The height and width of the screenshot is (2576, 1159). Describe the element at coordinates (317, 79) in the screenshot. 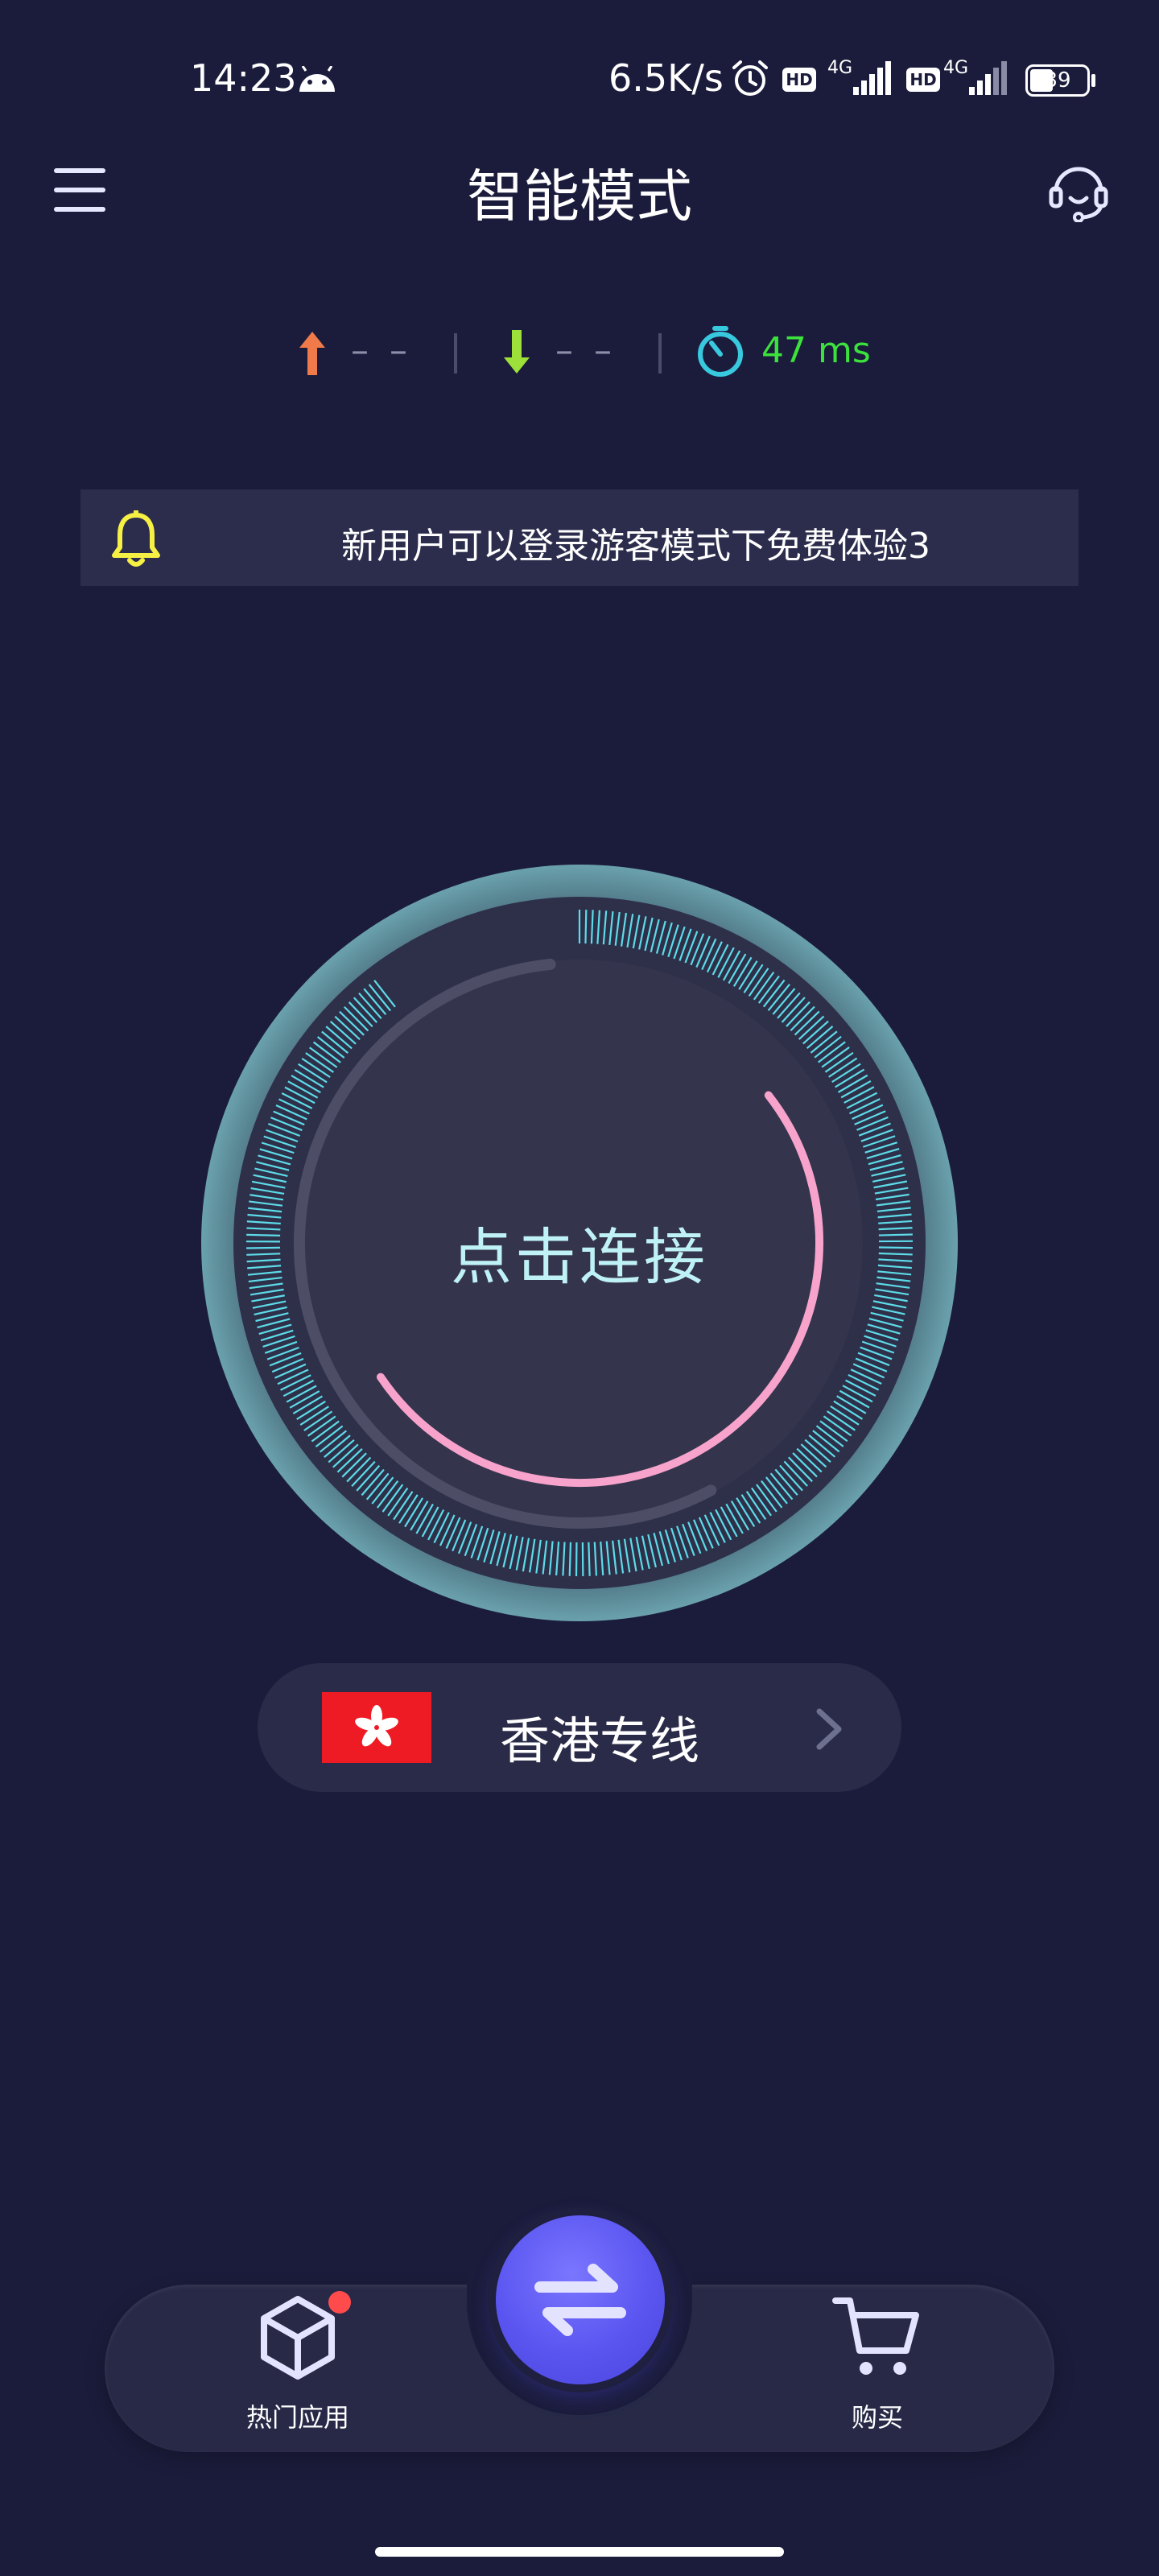

I see `android-icon` at that location.